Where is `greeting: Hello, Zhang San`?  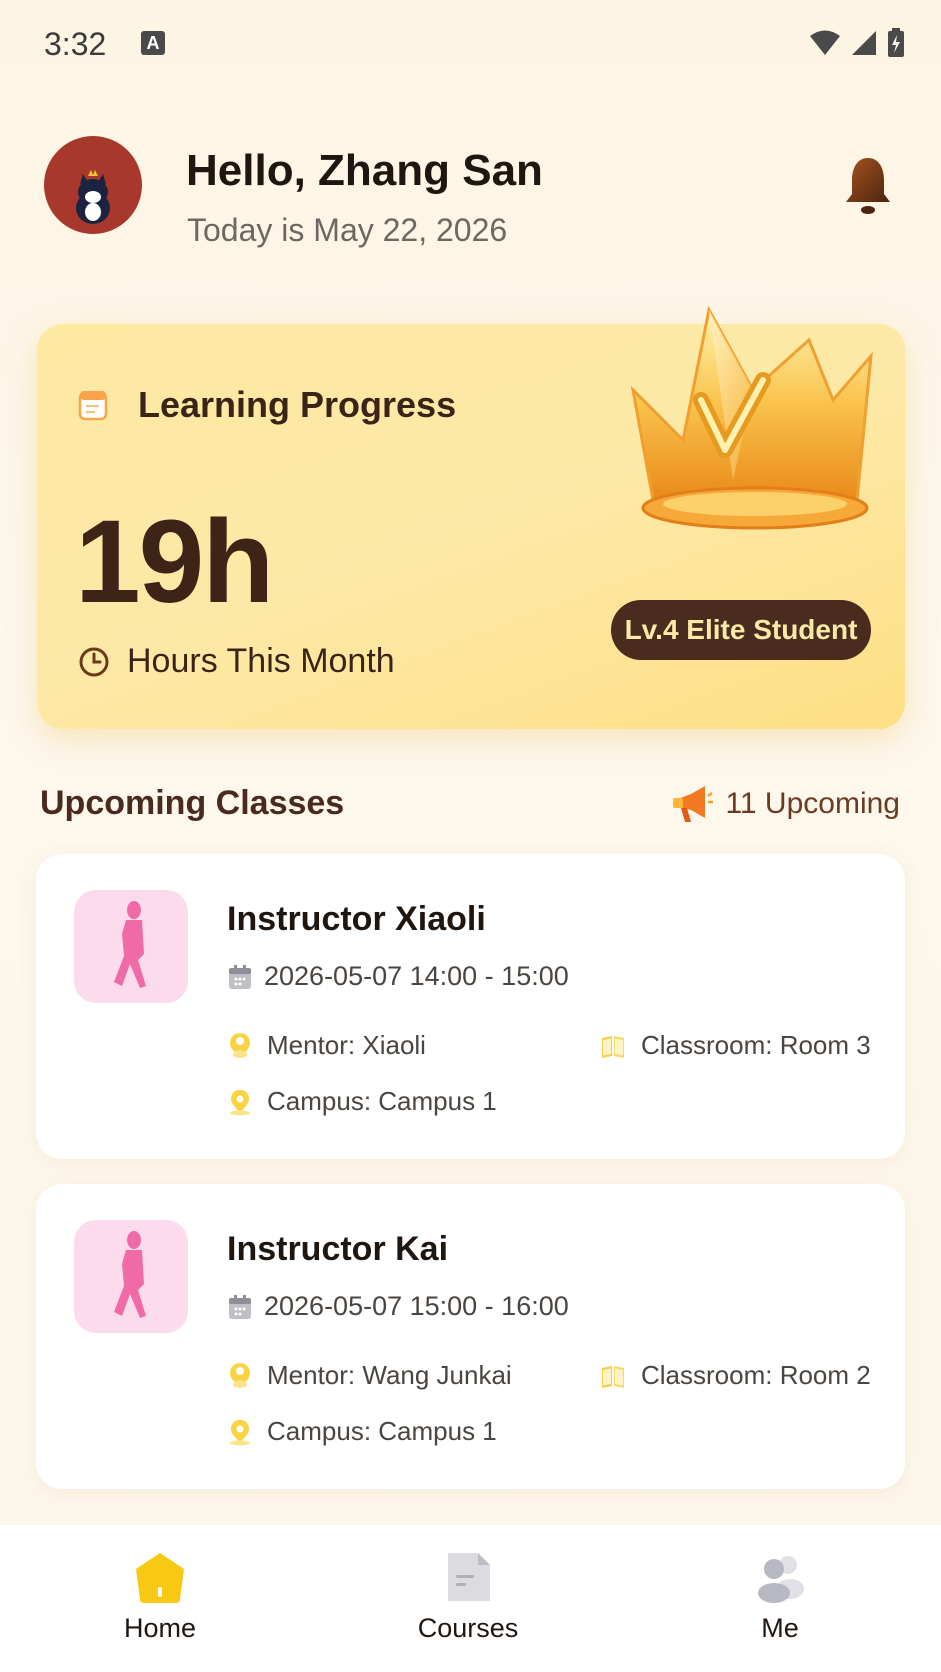
greeting: Hello, Zhang San is located at coordinates (364, 170).